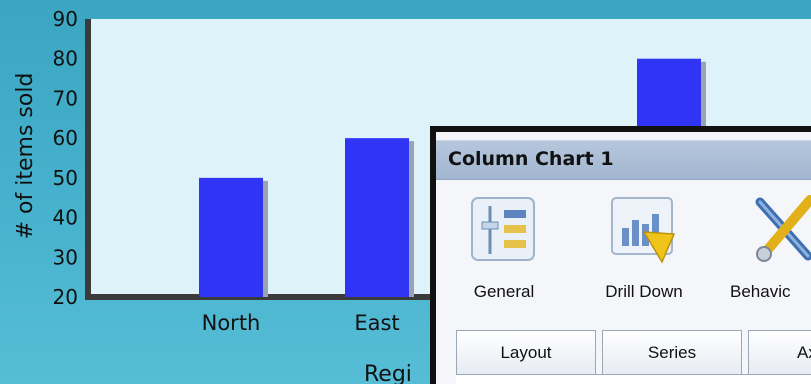 The height and width of the screenshot is (384, 811). I want to click on y-tick-label: 60, so click(65, 138).